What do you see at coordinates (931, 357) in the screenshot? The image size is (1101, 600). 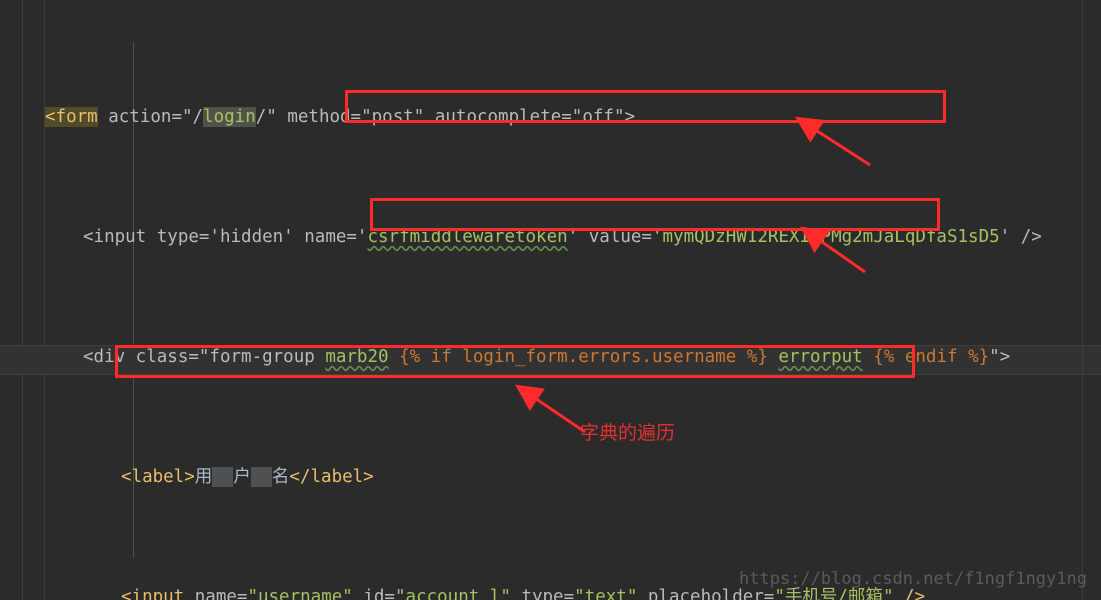 I see `django-endif-tag-1: {% endif %}` at bounding box center [931, 357].